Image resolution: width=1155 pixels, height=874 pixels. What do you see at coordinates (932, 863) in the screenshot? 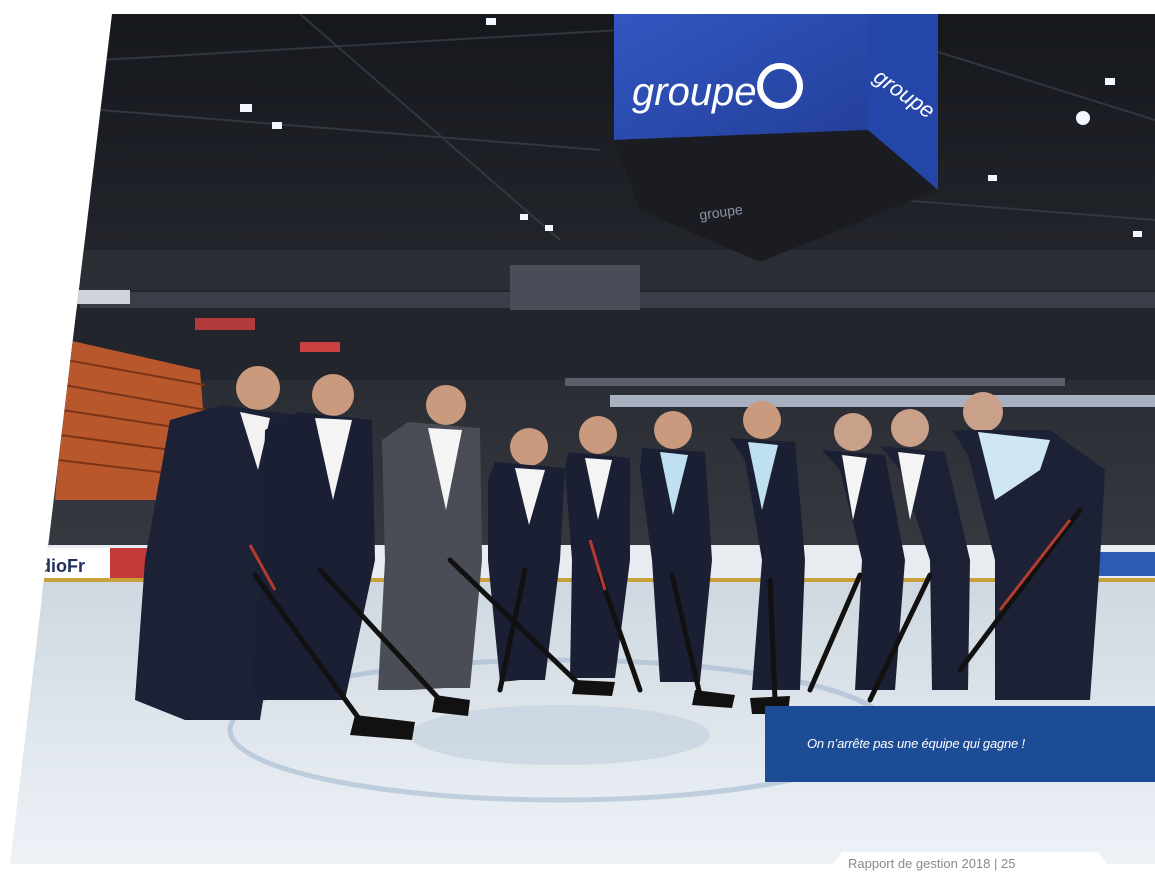
I see `page-footer-text: Rapport de gestion 2018 | 25` at bounding box center [932, 863].